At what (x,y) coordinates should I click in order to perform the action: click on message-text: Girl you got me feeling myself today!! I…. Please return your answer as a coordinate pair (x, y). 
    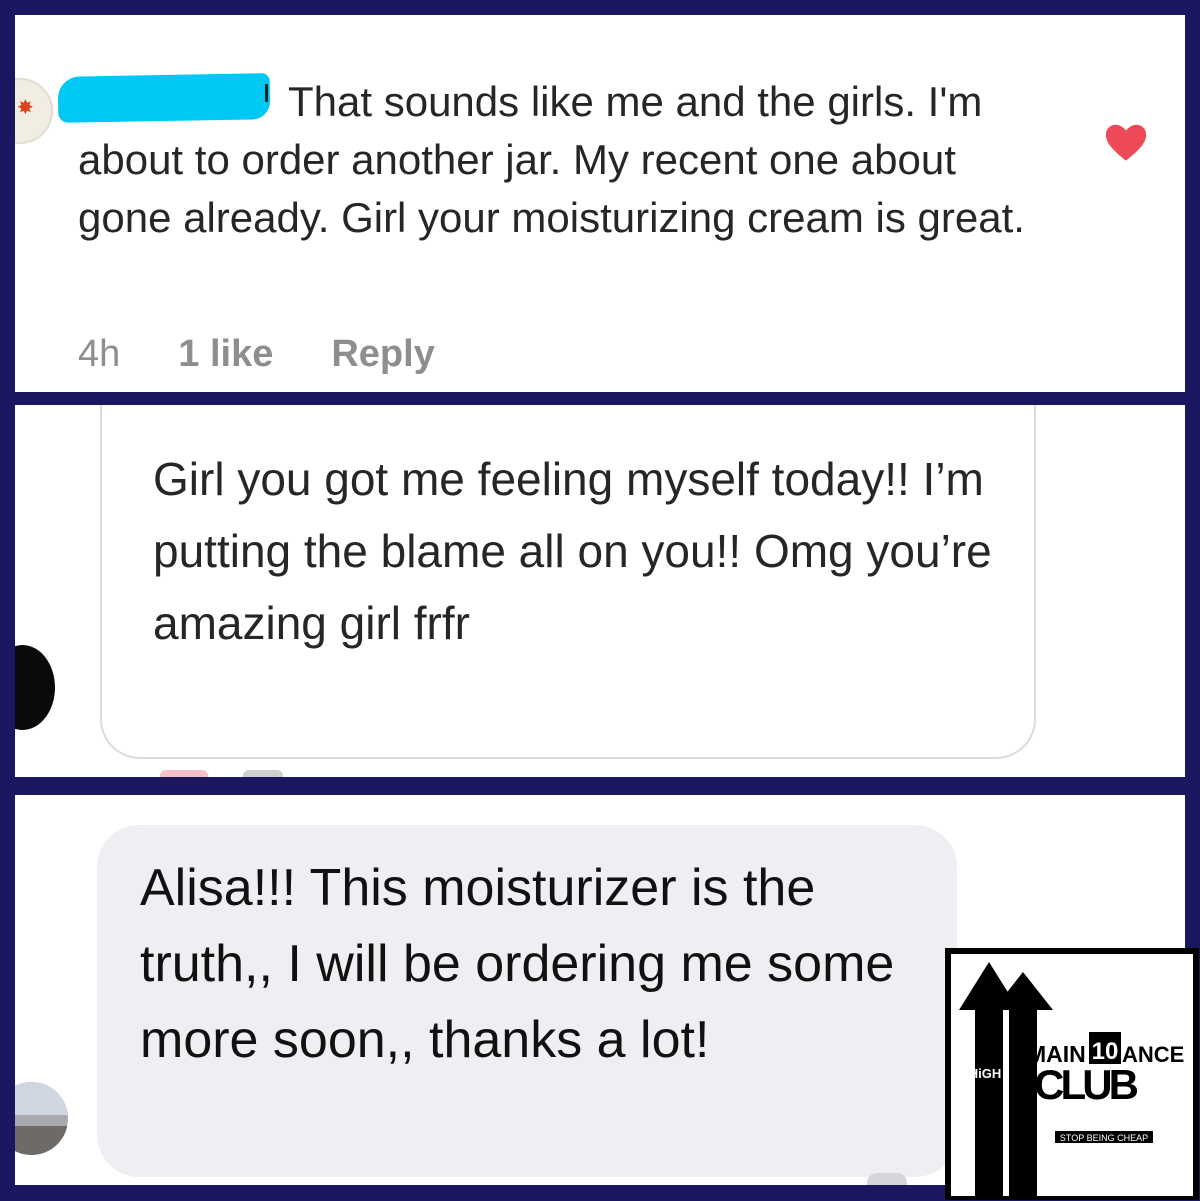
    Looking at the image, I should click on (572, 551).